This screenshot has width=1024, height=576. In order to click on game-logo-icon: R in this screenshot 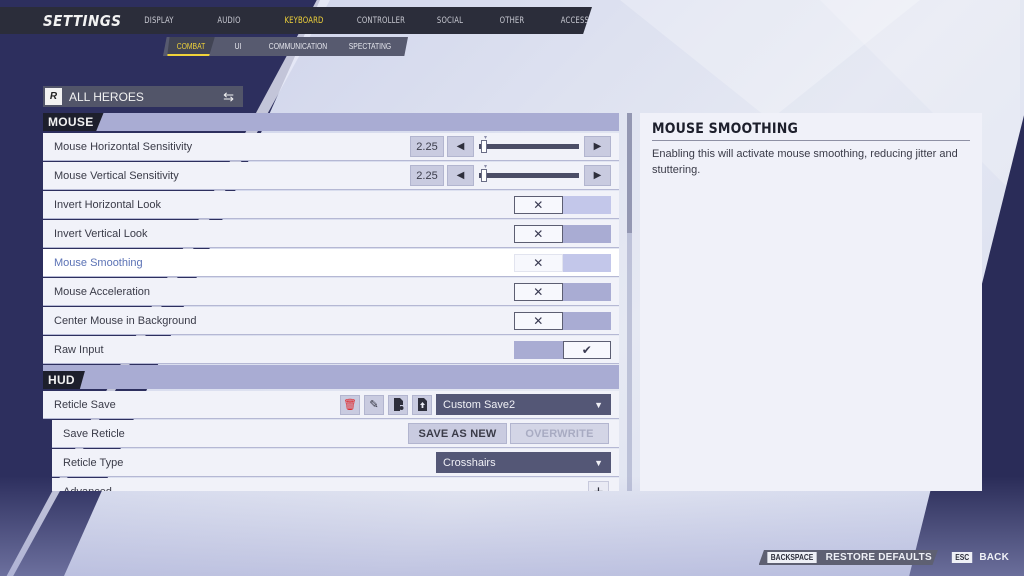, I will do `click(53, 96)`.